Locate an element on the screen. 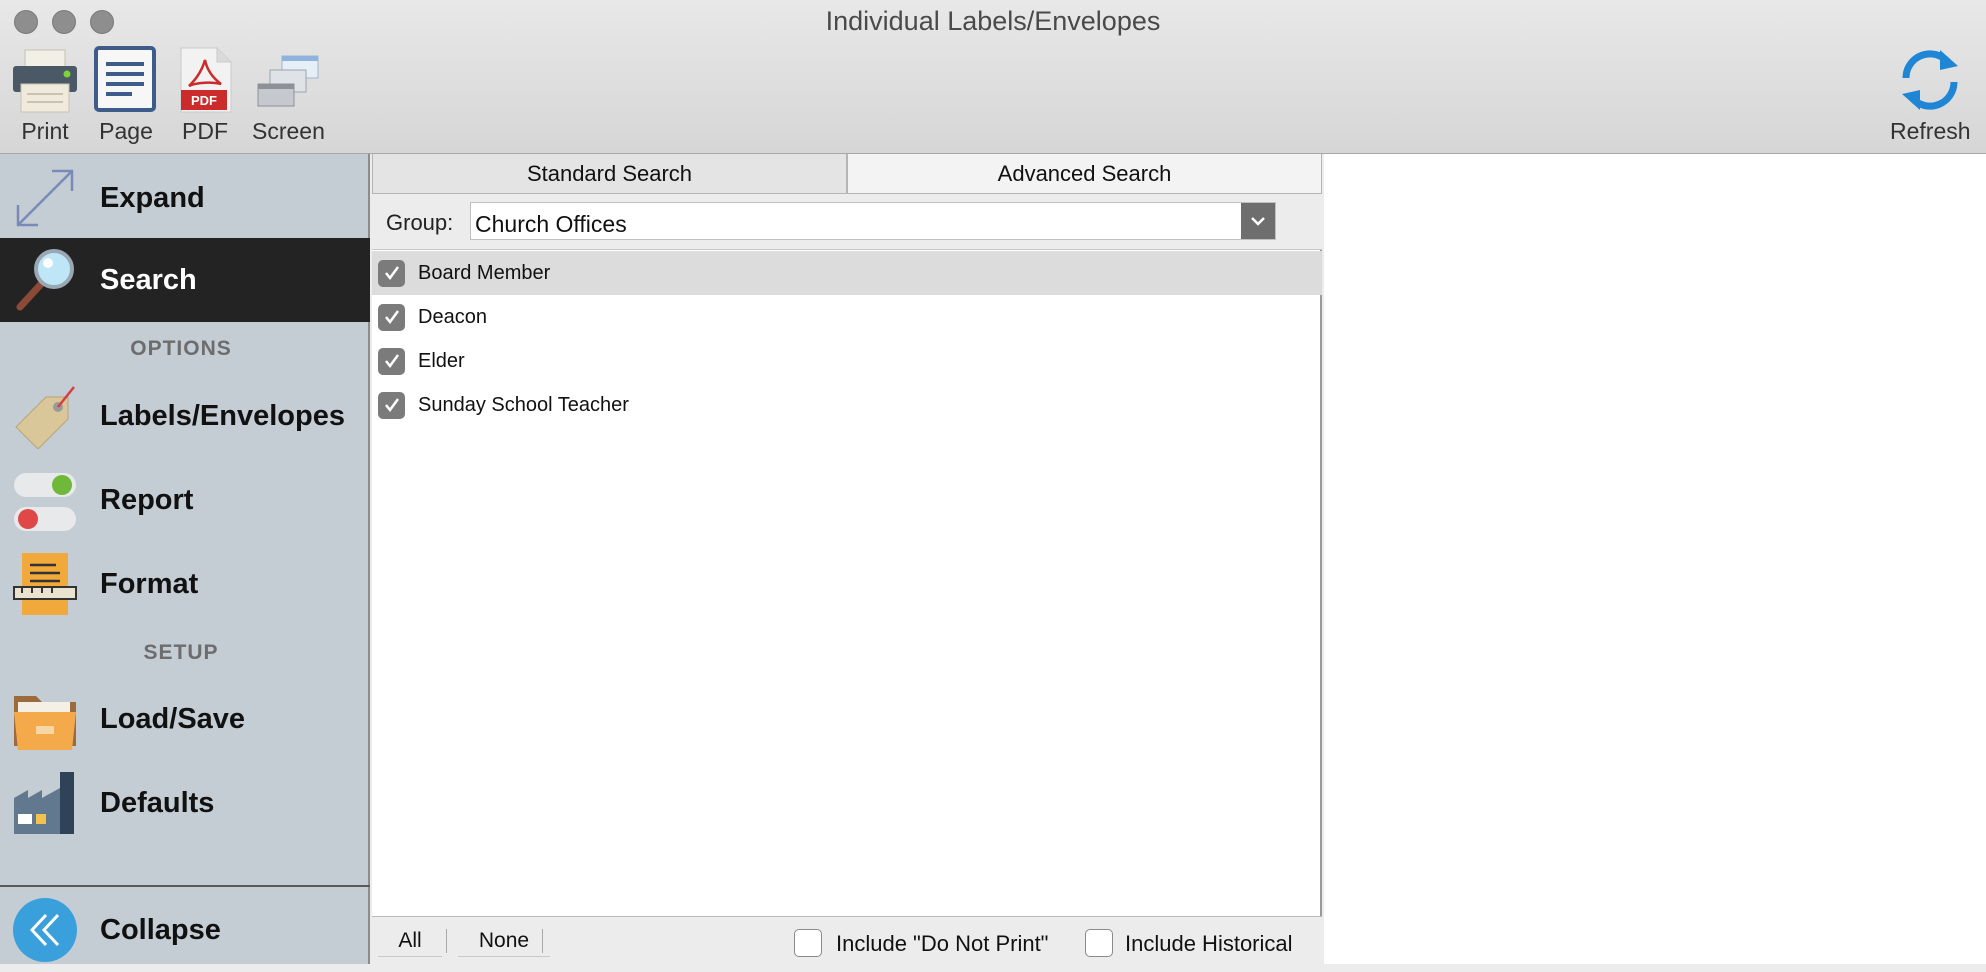  sidebar-item-report: Report is located at coordinates (185, 500).